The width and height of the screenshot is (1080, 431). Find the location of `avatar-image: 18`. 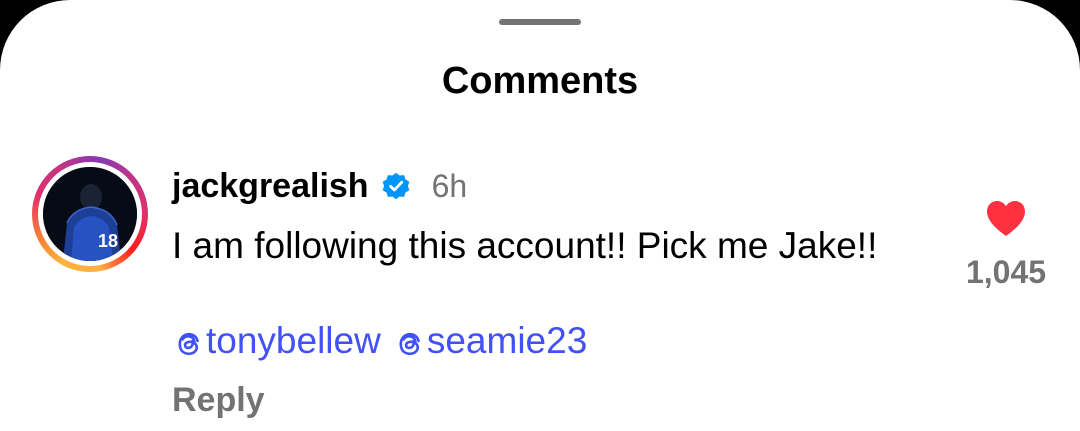

avatar-image: 18 is located at coordinates (90, 214).